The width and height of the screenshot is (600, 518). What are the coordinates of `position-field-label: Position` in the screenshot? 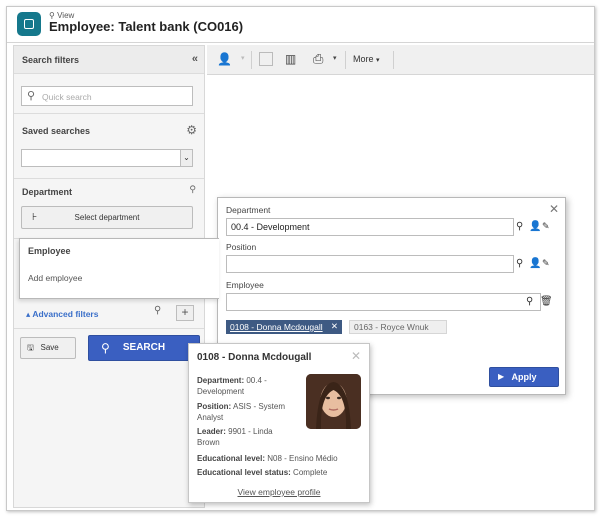 It's located at (241, 247).